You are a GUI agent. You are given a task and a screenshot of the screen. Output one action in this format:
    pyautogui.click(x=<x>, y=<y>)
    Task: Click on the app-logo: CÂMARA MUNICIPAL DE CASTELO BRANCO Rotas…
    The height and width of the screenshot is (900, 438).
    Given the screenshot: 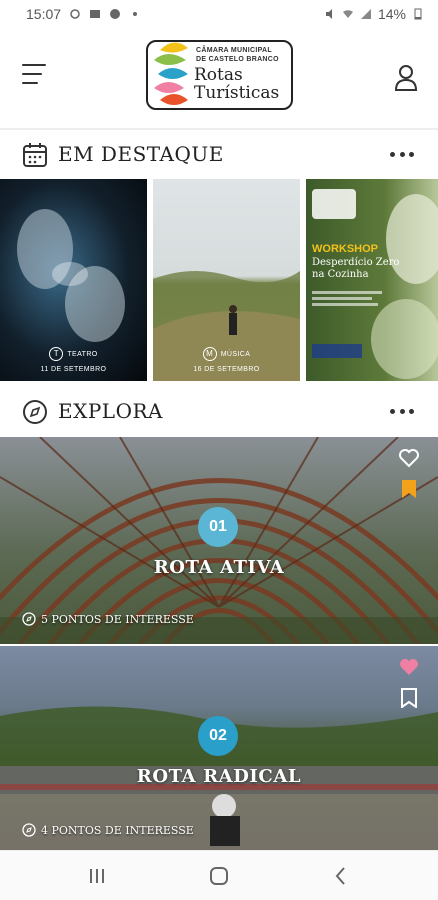 What is the action you would take?
    pyautogui.click(x=219, y=75)
    